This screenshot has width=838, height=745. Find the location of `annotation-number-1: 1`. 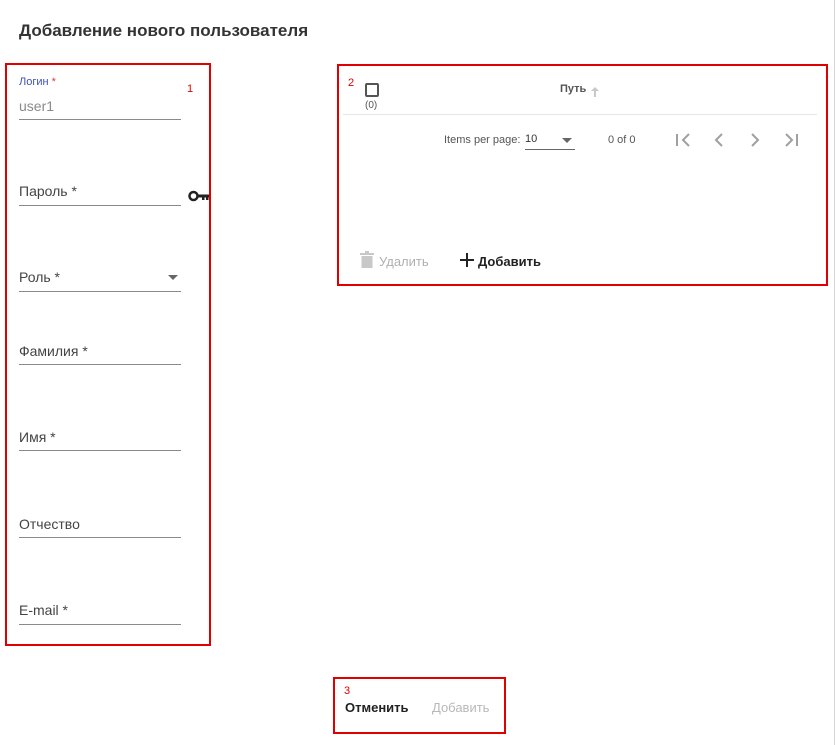

annotation-number-1: 1 is located at coordinates (190, 89).